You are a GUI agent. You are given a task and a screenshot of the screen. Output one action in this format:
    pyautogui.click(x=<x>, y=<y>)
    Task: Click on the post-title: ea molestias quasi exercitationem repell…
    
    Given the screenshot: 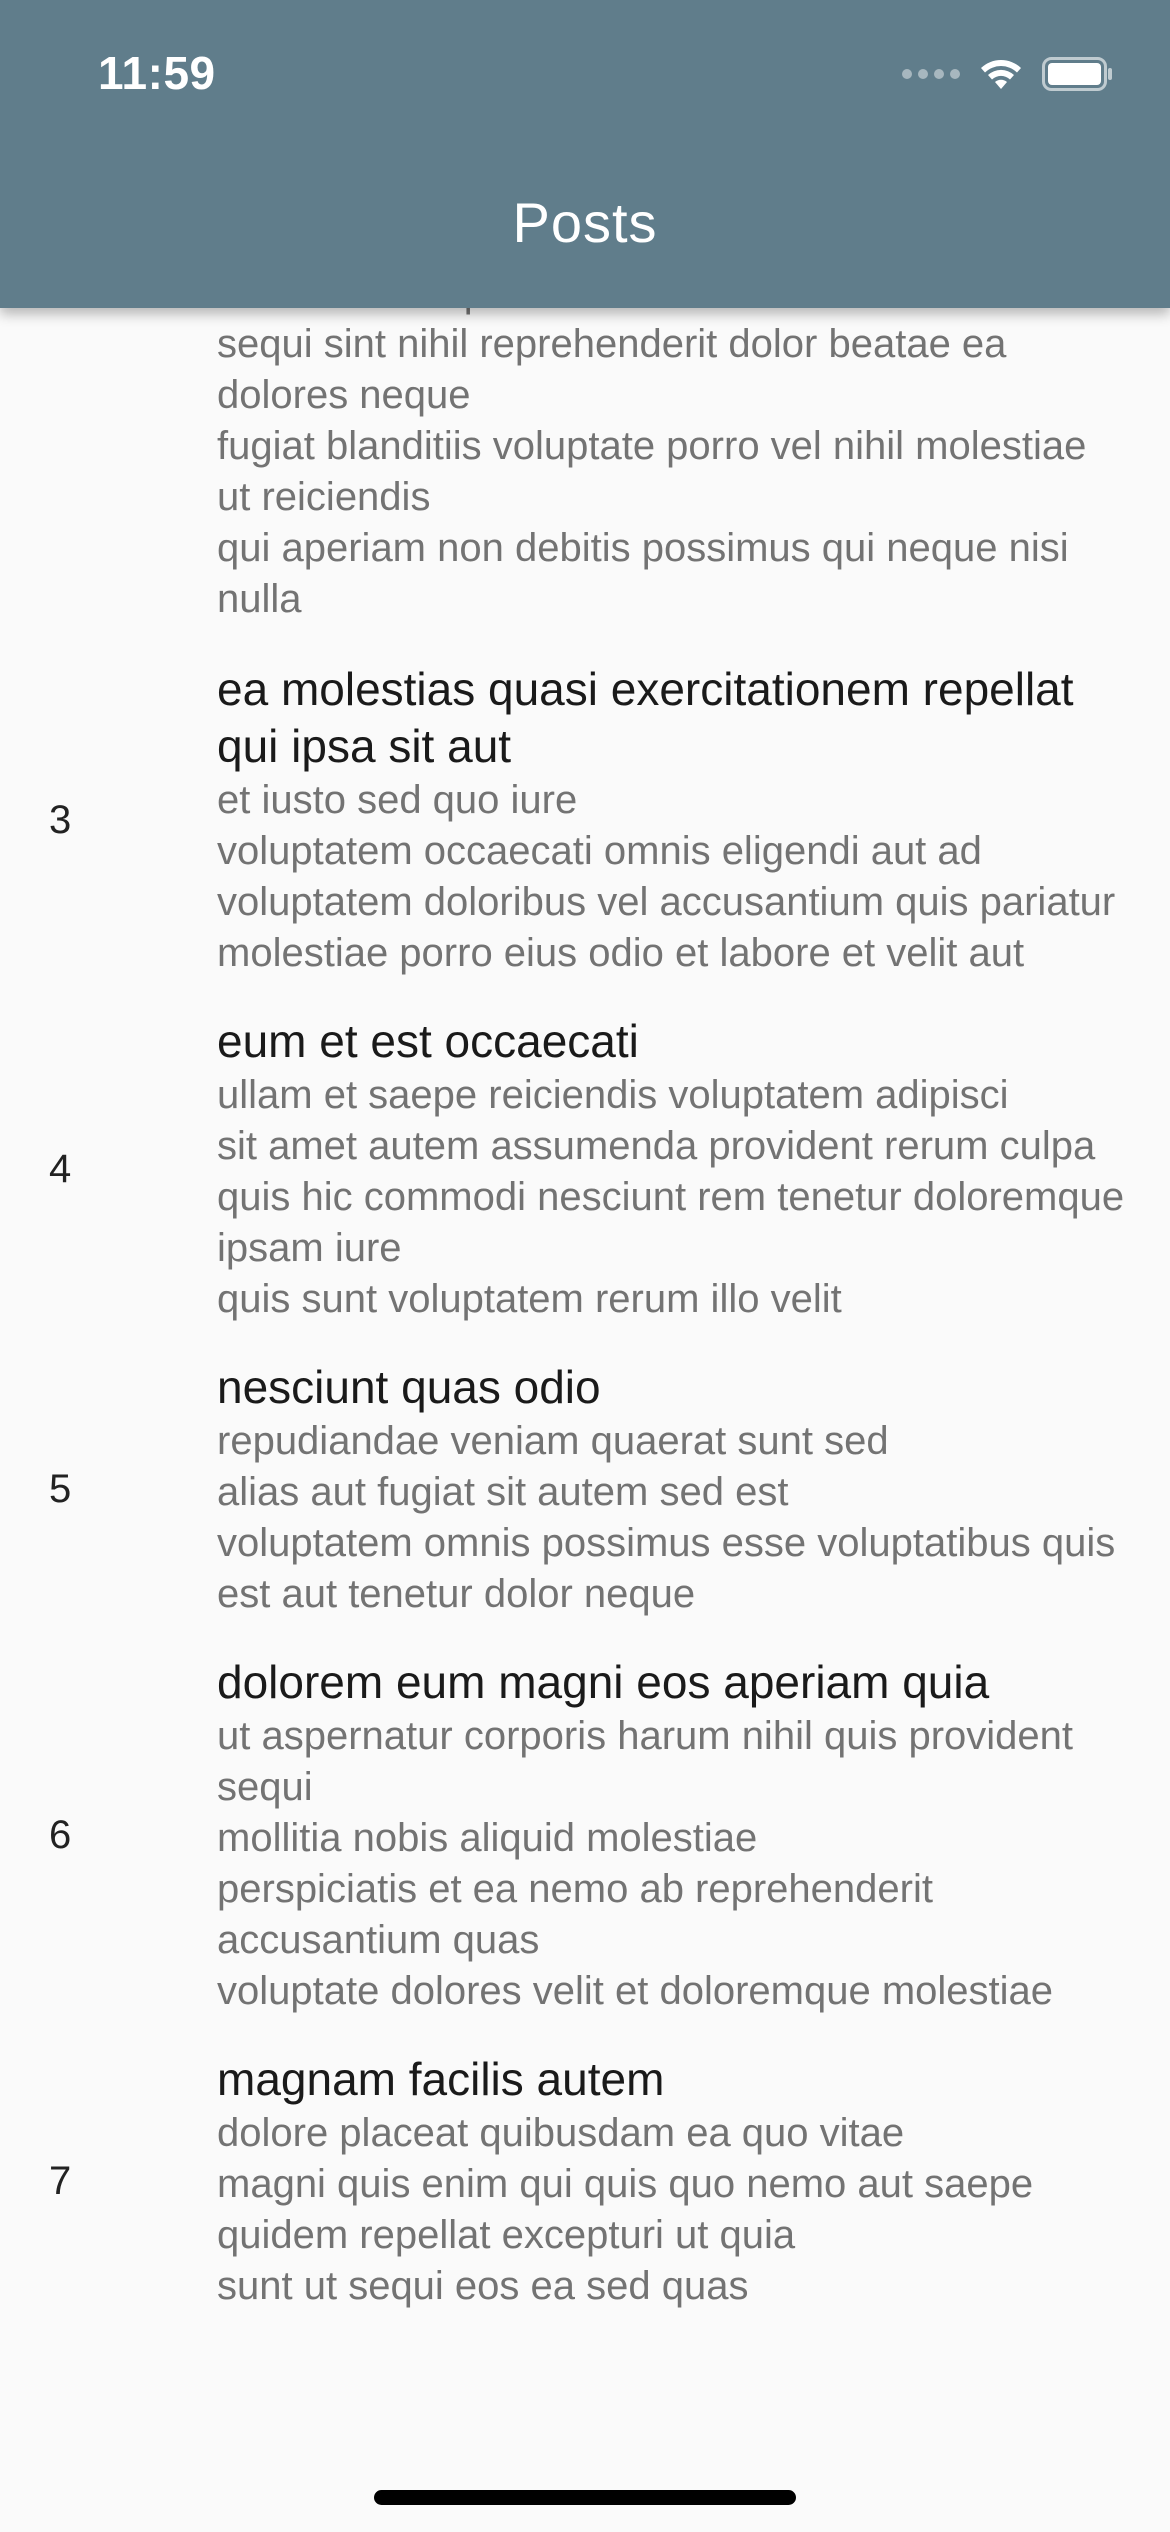 What is the action you would take?
    pyautogui.click(x=645, y=717)
    